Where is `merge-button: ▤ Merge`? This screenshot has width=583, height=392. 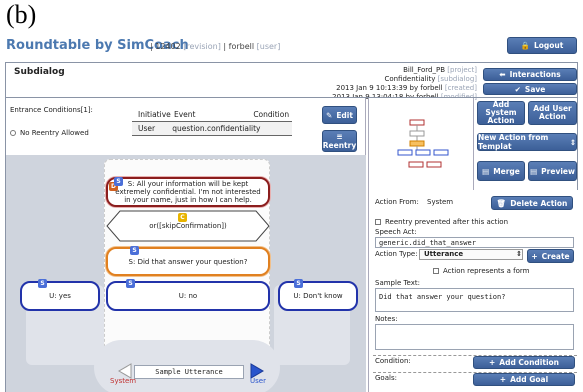 merge-button: ▤ Merge is located at coordinates (501, 171).